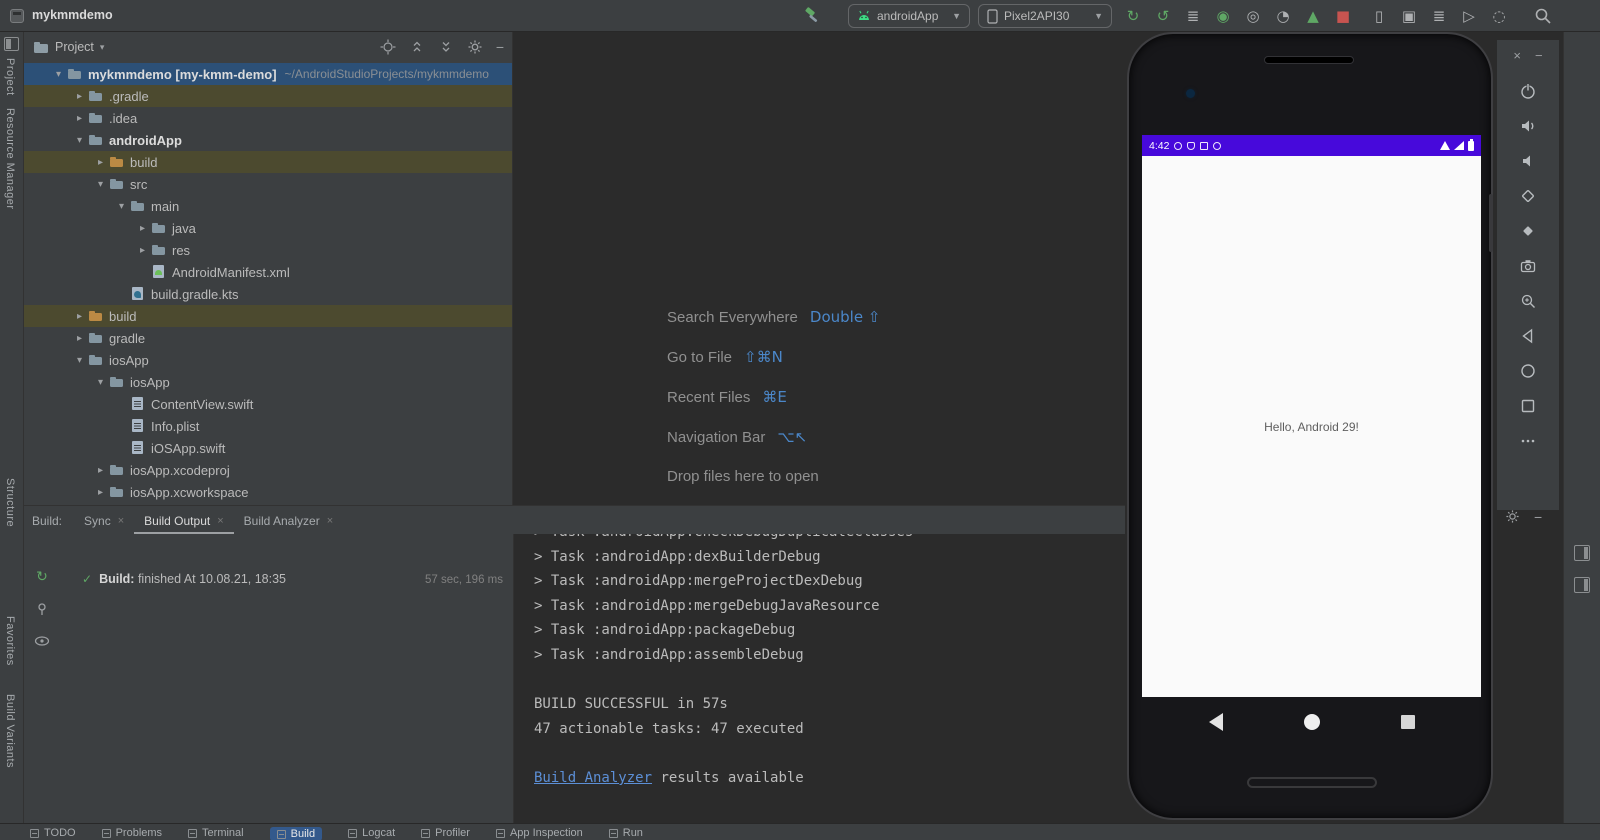  What do you see at coordinates (1379, 16) in the screenshot?
I see `device-manager-icon: ▯` at bounding box center [1379, 16].